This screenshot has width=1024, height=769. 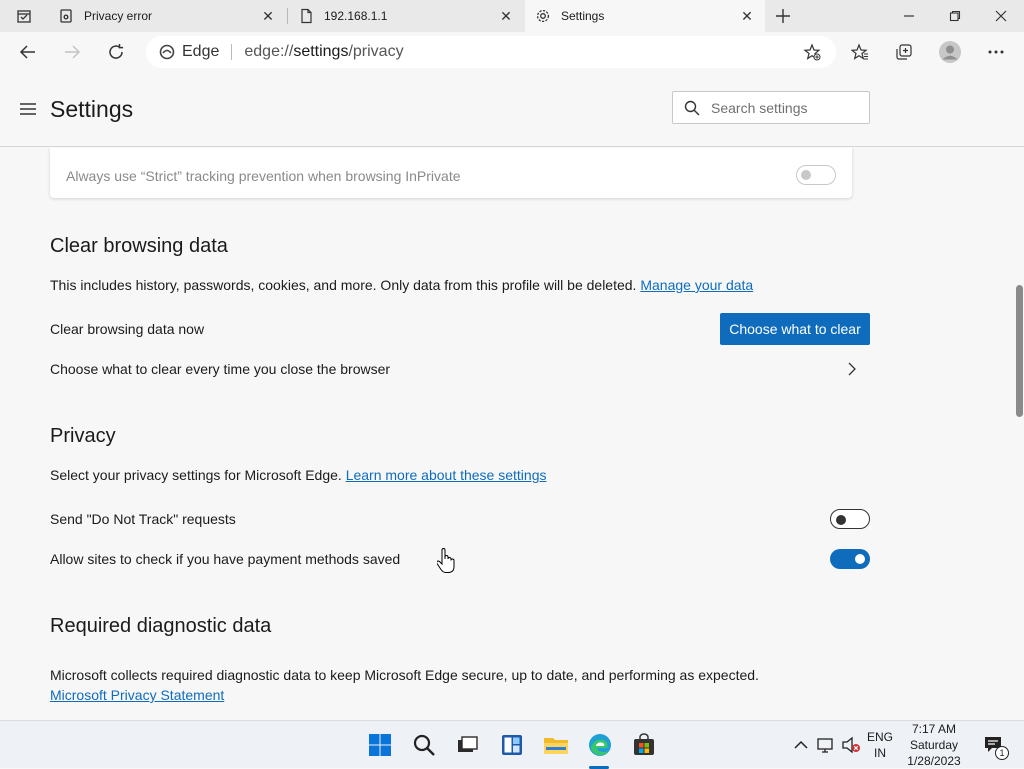 What do you see at coordinates (880, 745) in the screenshot?
I see `language-indicator: ENG IN` at bounding box center [880, 745].